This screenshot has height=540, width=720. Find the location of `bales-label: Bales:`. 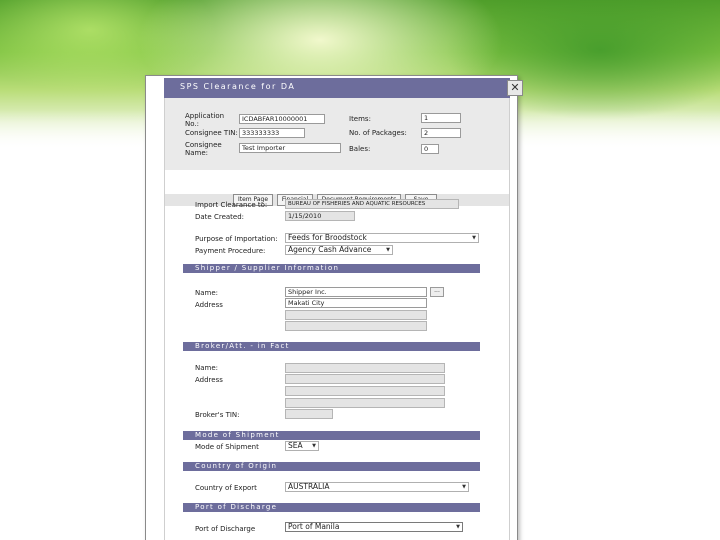

bales-label: Bales: is located at coordinates (360, 149).